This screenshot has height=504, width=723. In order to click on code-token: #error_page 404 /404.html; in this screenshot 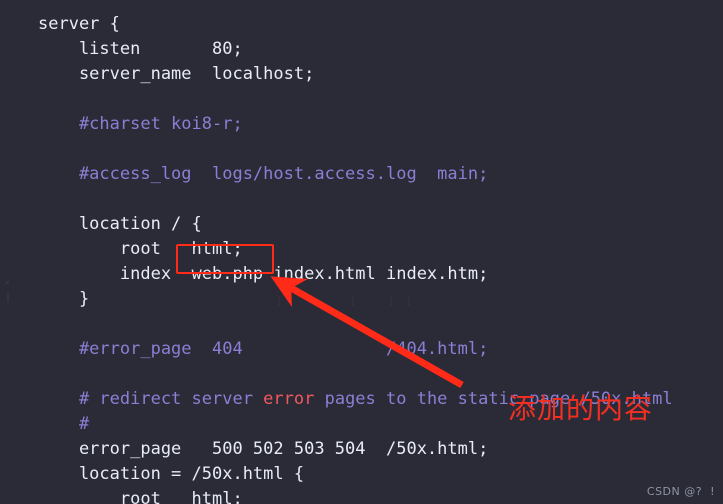, I will do `click(263, 349)`.